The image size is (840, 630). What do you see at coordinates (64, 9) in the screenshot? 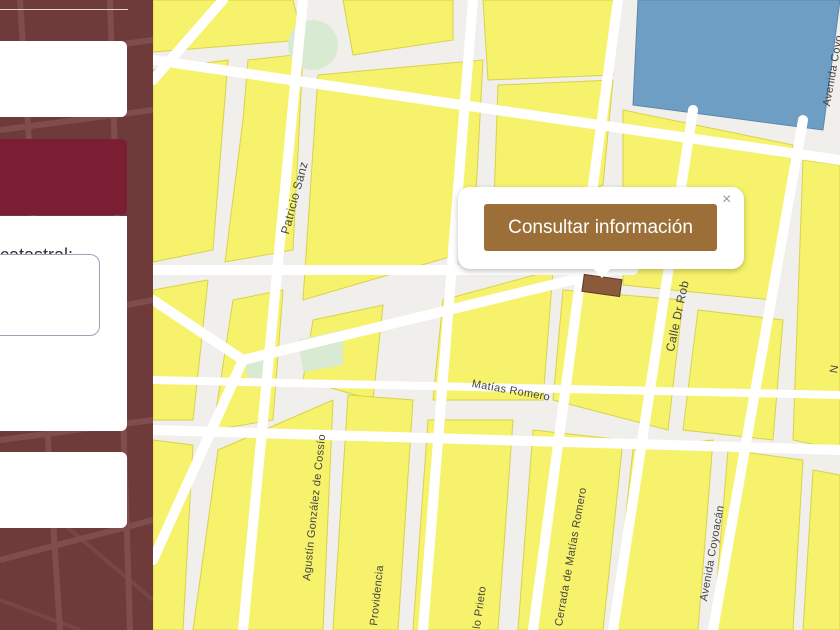
I see `sidebar-divider` at bounding box center [64, 9].